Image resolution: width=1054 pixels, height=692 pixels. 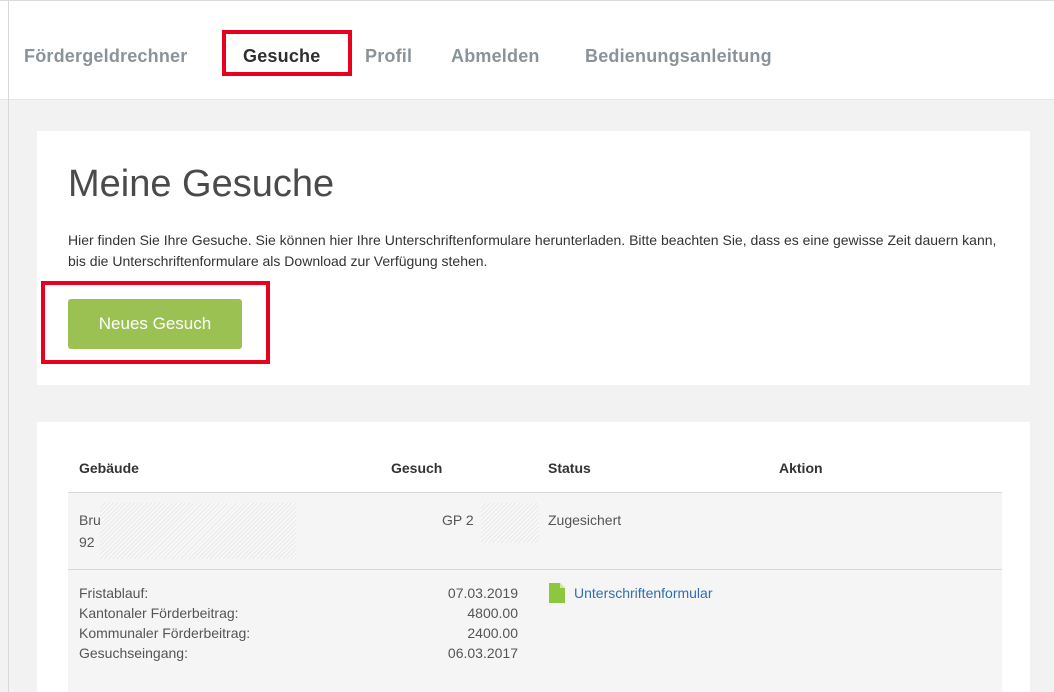 What do you see at coordinates (417, 468) in the screenshot?
I see `column-header-request: Gesuch` at bounding box center [417, 468].